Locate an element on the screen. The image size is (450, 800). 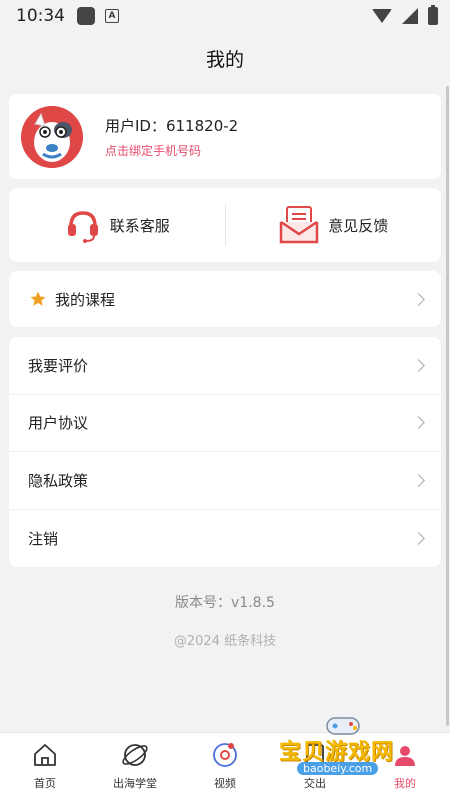
menu-item-label: 隐私政策 is located at coordinates (58, 480).